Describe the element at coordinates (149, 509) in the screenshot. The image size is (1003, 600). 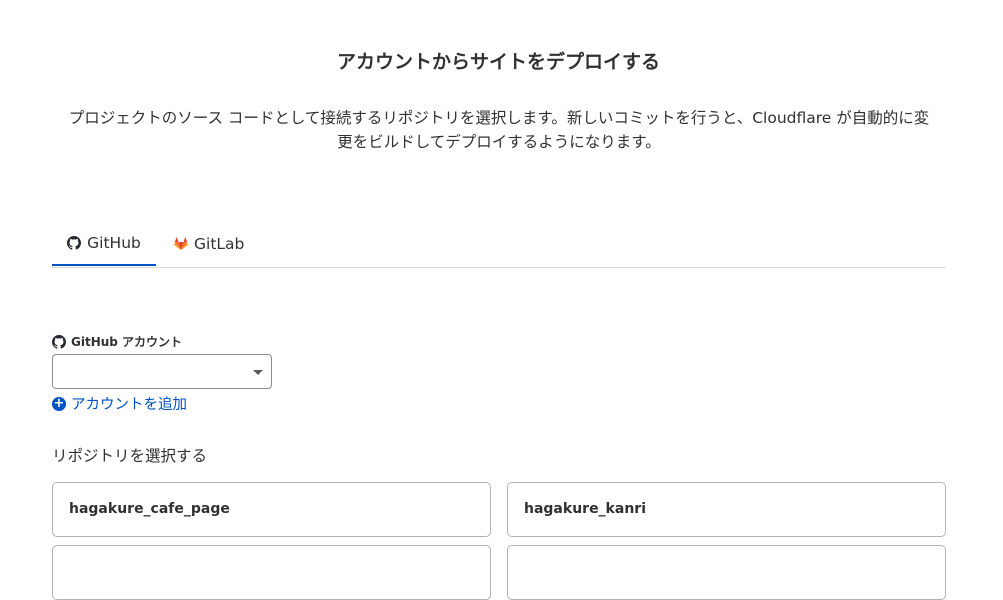
I see `repository-name: hagakure_cafe_page` at that location.